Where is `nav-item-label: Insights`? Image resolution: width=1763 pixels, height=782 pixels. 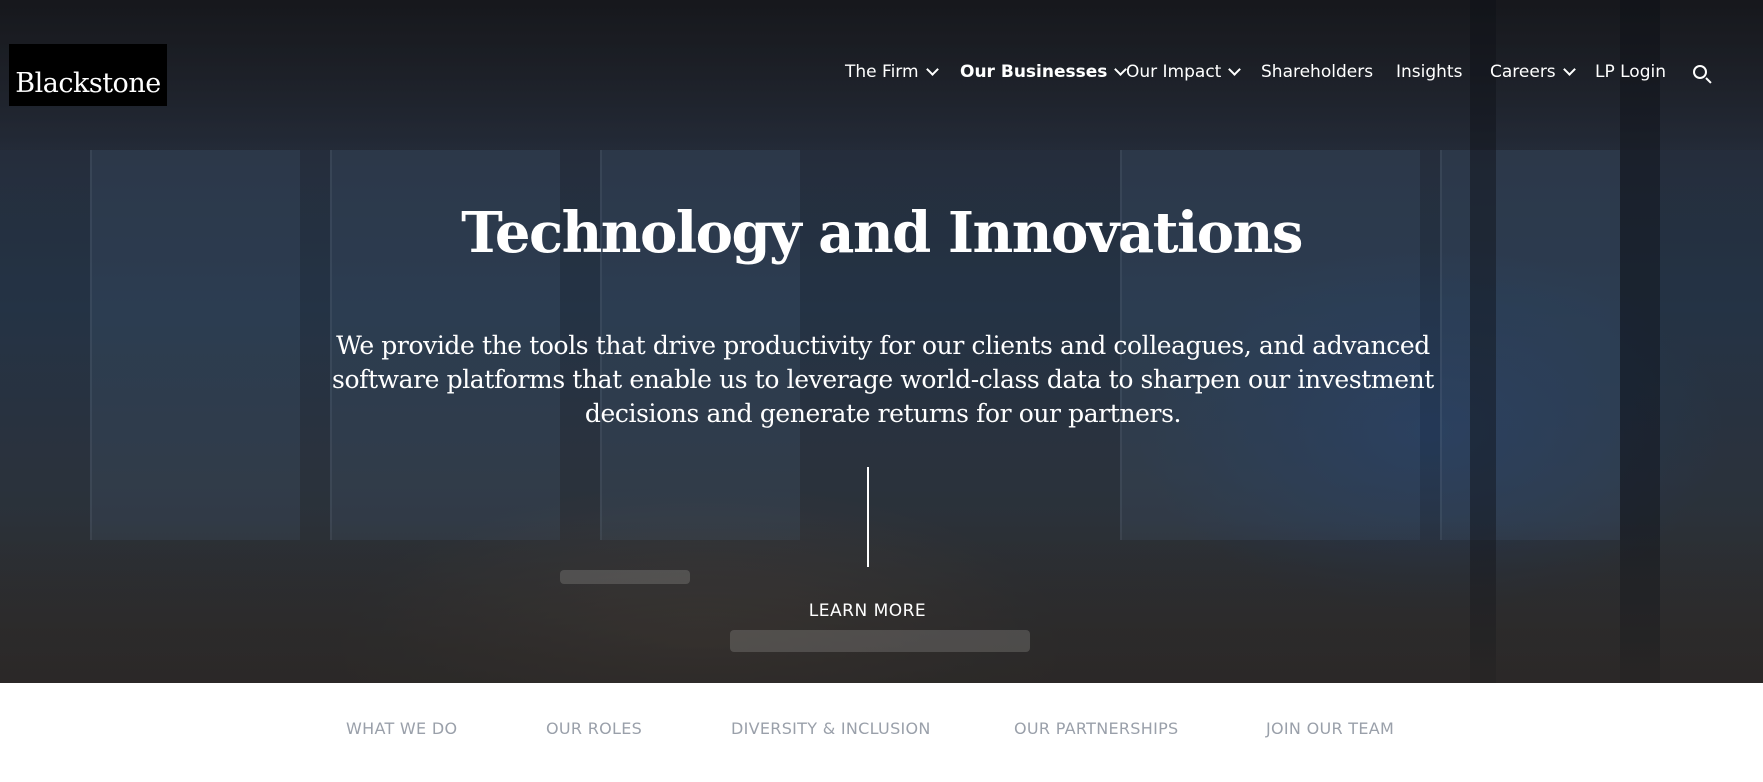 nav-item-label: Insights is located at coordinates (1429, 72).